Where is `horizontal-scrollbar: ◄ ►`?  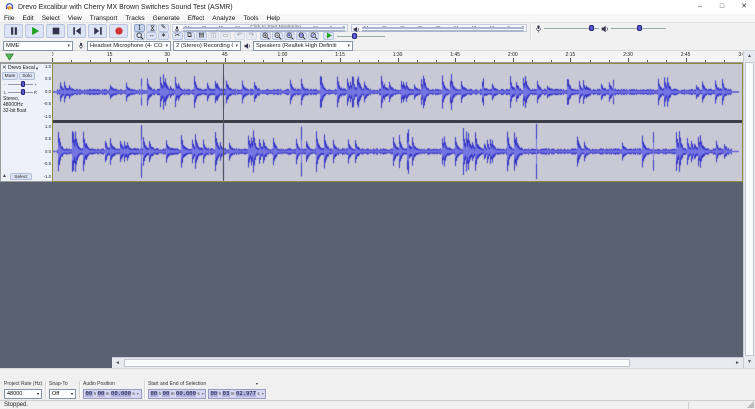
horizontal-scrollbar: ◄ ► is located at coordinates (427, 362).